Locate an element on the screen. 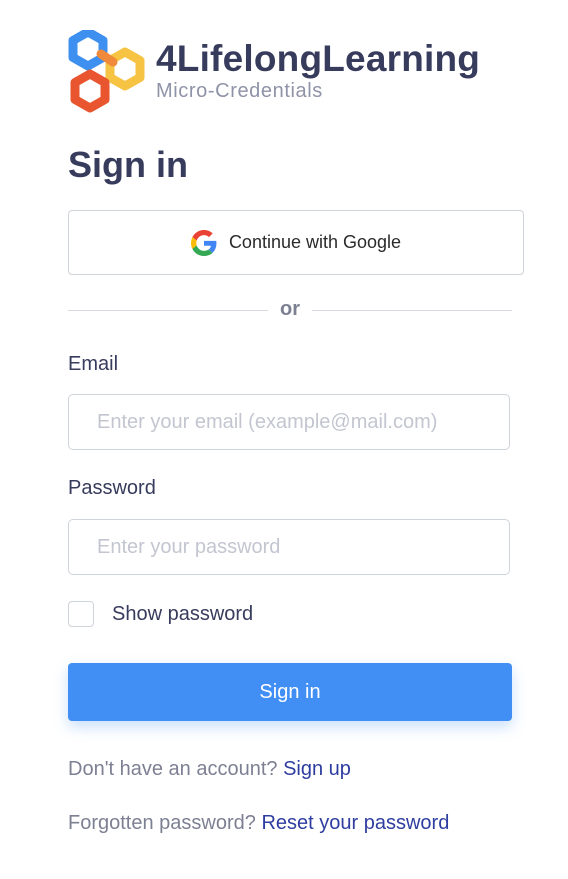 The image size is (568, 879). show-password-row: Show password is located at coordinates (160, 614).